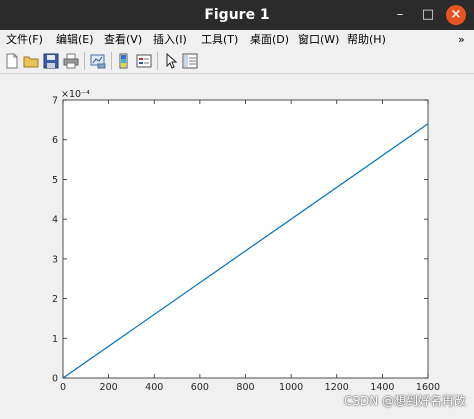 This screenshot has height=419, width=474. Describe the element at coordinates (55, 339) in the screenshot. I see `y-tick-label: 1` at that location.